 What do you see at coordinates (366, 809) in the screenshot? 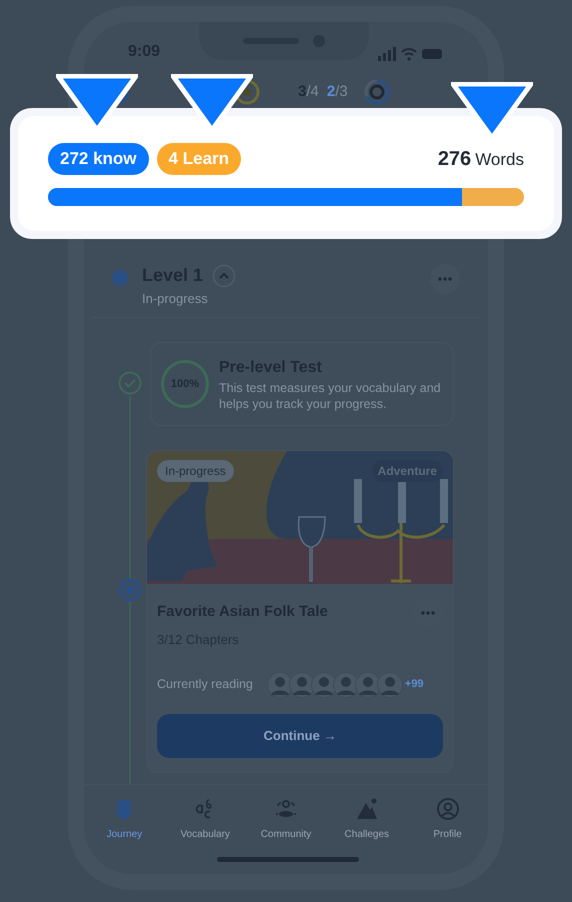
I see `mountain-icon` at bounding box center [366, 809].